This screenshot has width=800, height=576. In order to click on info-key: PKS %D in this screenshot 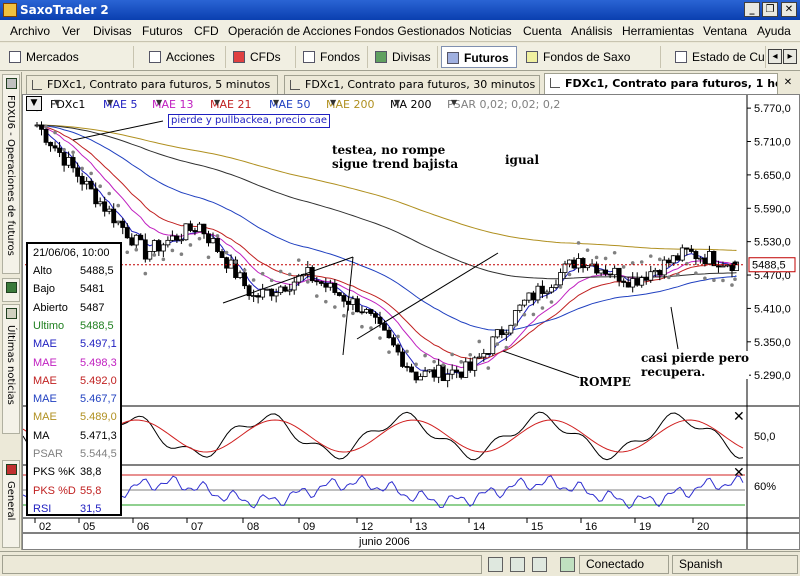, I will do `click(54, 490)`.